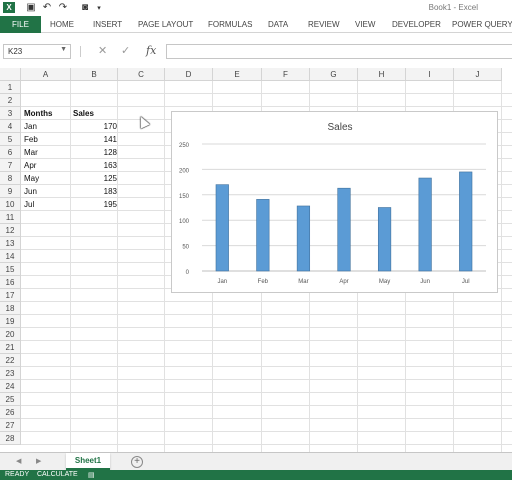 The width and height of the screenshot is (512, 480). What do you see at coordinates (478, 74) in the screenshot?
I see `column-header-j: J` at bounding box center [478, 74].